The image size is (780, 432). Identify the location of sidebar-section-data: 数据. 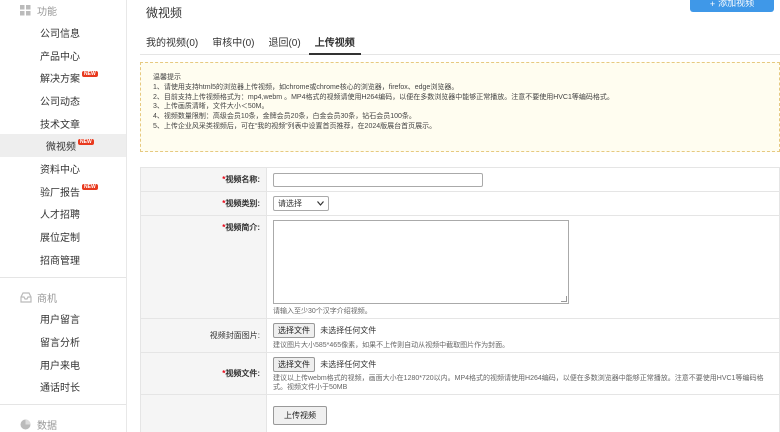
(63, 423).